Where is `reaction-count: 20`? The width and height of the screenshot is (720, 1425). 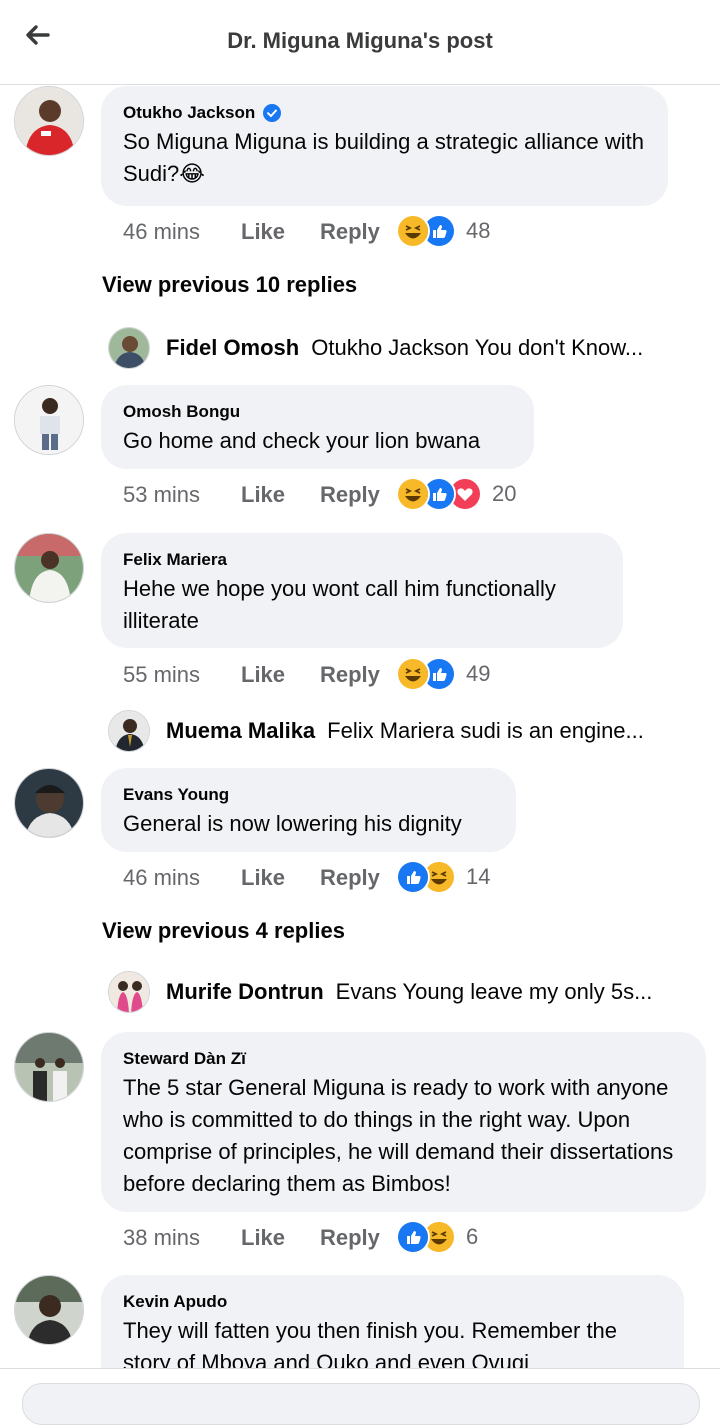 reaction-count: 20 is located at coordinates (504, 493).